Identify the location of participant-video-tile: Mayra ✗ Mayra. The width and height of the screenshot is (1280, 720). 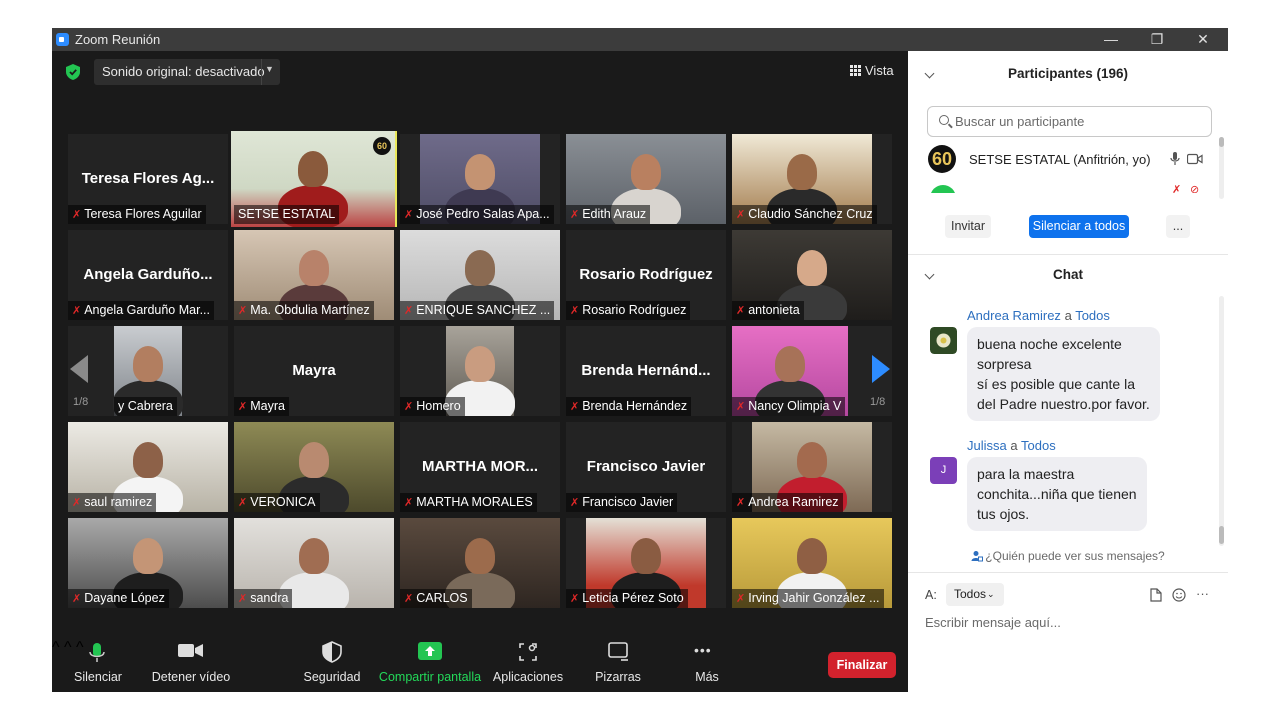
(314, 371).